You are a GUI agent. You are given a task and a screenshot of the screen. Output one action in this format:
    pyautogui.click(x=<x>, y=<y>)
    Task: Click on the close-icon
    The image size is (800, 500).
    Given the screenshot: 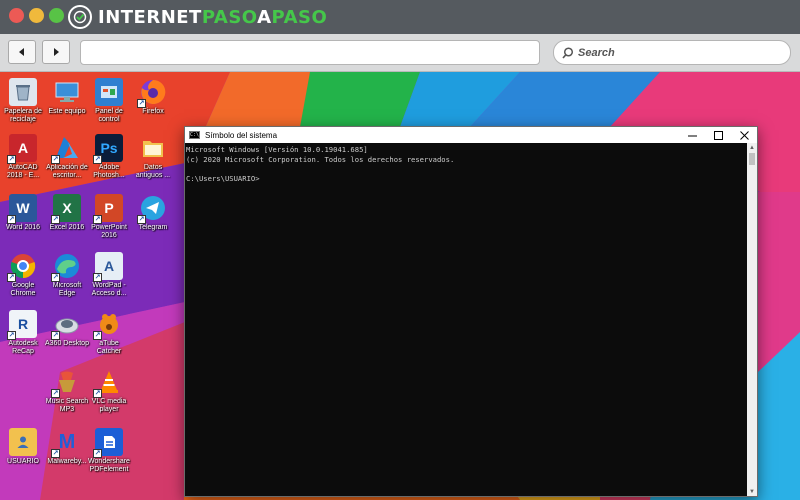 What is the action you would take?
    pyautogui.click(x=744, y=135)
    